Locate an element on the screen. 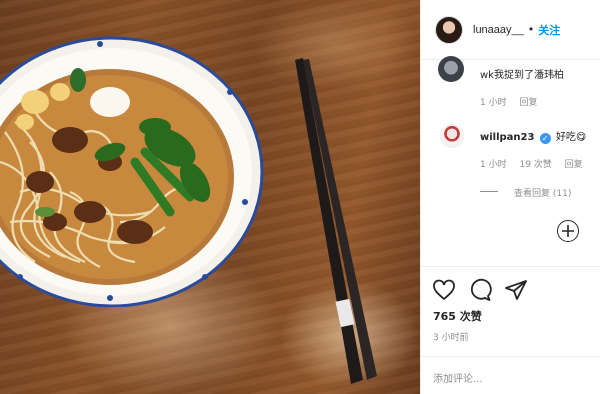 This screenshot has width=600, height=394. comment-likes: 19 次赞 is located at coordinates (535, 165).